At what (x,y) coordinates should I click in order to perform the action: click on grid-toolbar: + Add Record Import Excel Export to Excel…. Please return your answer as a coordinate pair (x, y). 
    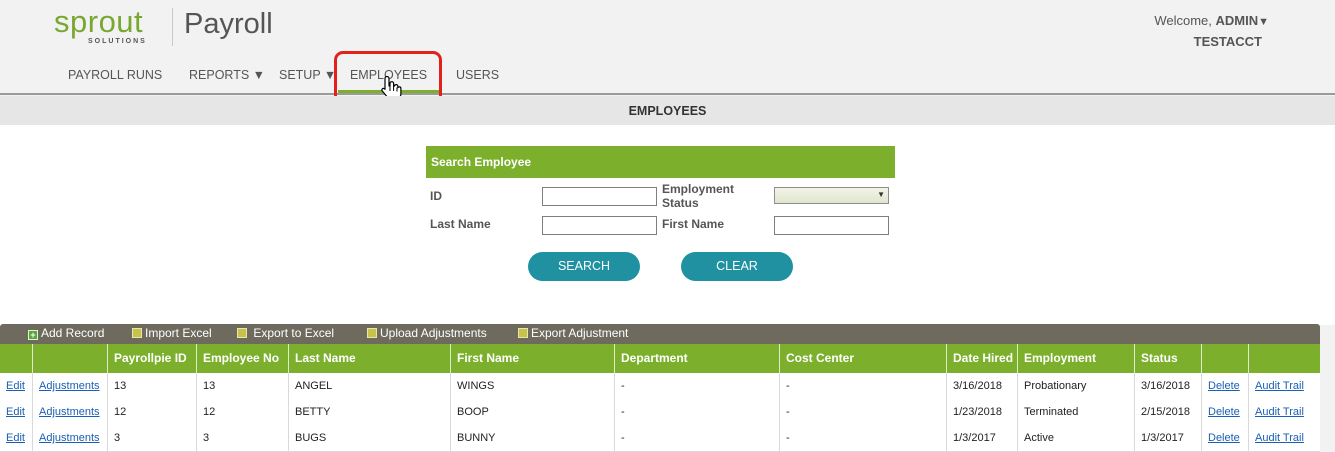
    Looking at the image, I should click on (660, 334).